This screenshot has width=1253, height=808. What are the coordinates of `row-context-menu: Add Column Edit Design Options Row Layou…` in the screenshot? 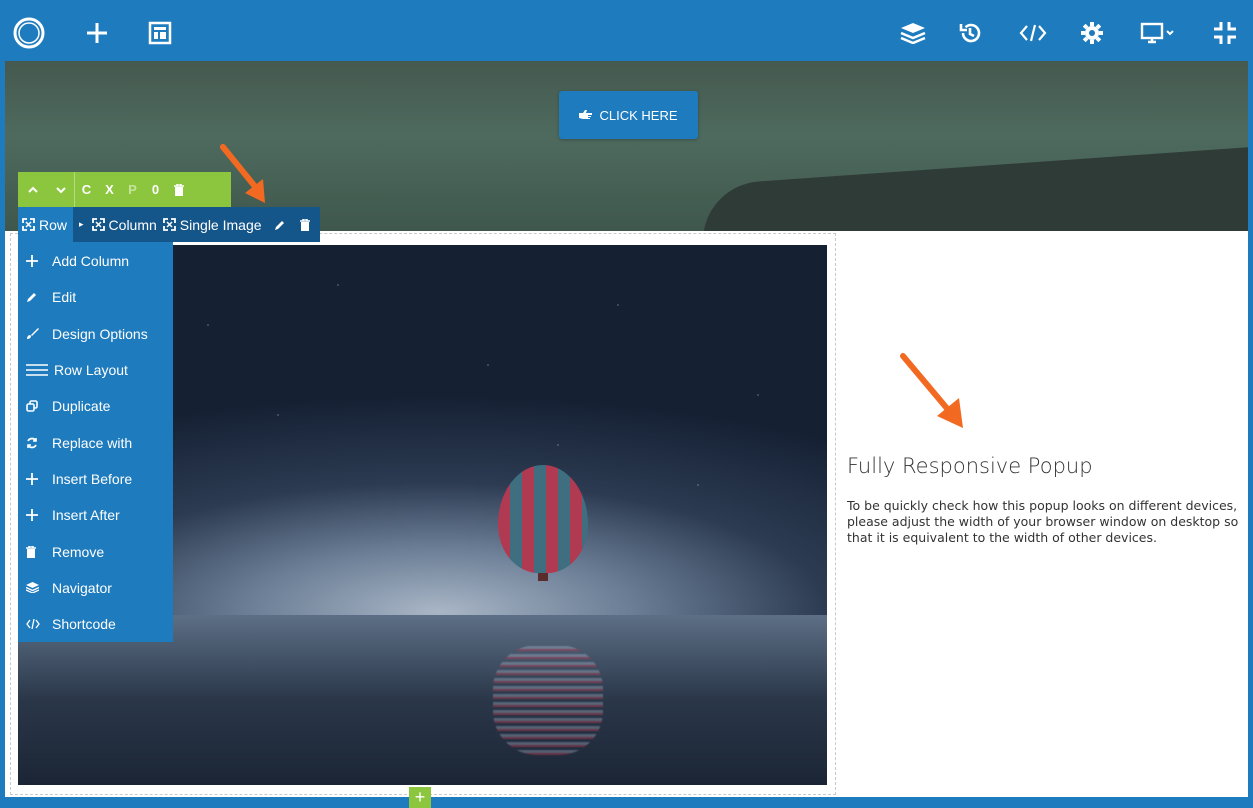 It's located at (95, 442).